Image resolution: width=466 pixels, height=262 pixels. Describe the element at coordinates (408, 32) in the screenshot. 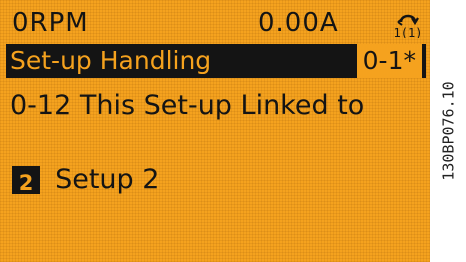

I see `svg-text: 1(1)` at that location.